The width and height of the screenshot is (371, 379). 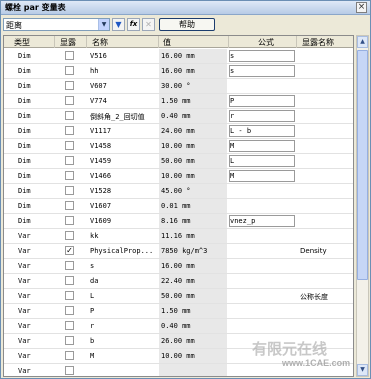 I want to click on exposed-checkbox: ✓, so click(x=69, y=250).